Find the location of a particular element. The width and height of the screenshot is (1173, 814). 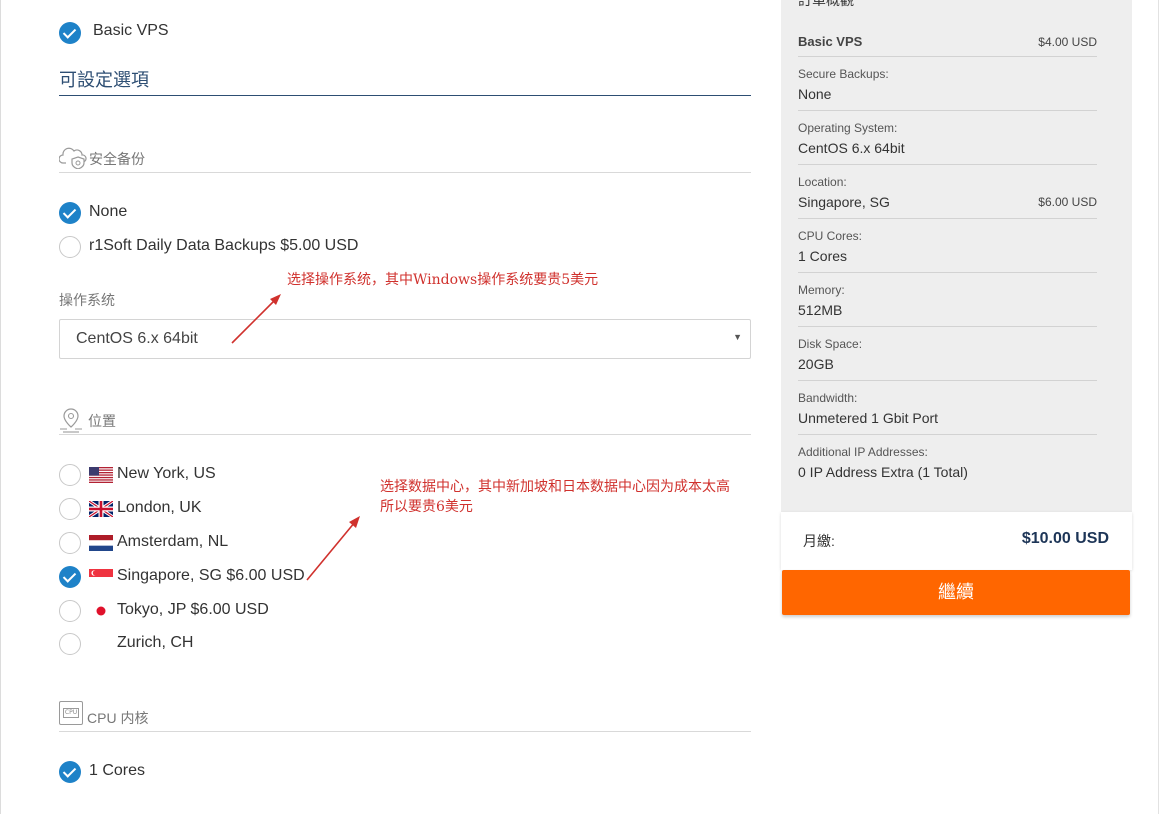

summary-row: Secure Backups: None is located at coordinates (947, 84).